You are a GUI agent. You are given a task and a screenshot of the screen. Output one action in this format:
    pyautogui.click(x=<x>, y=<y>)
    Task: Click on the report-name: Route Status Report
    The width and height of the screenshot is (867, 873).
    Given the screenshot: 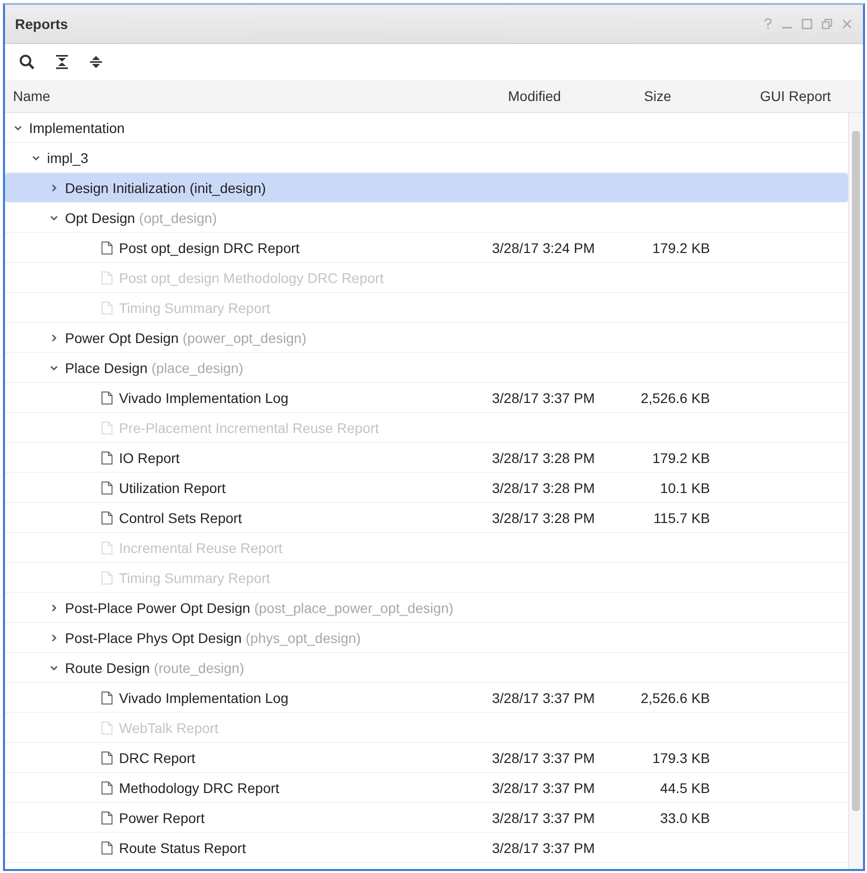 What is the action you would take?
    pyautogui.click(x=182, y=848)
    